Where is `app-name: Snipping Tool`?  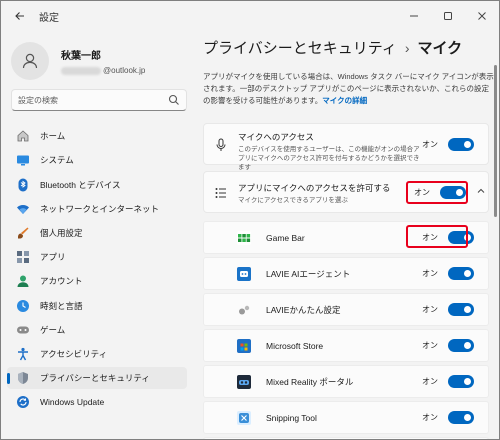
app-name: Snipping Tool is located at coordinates (291, 417).